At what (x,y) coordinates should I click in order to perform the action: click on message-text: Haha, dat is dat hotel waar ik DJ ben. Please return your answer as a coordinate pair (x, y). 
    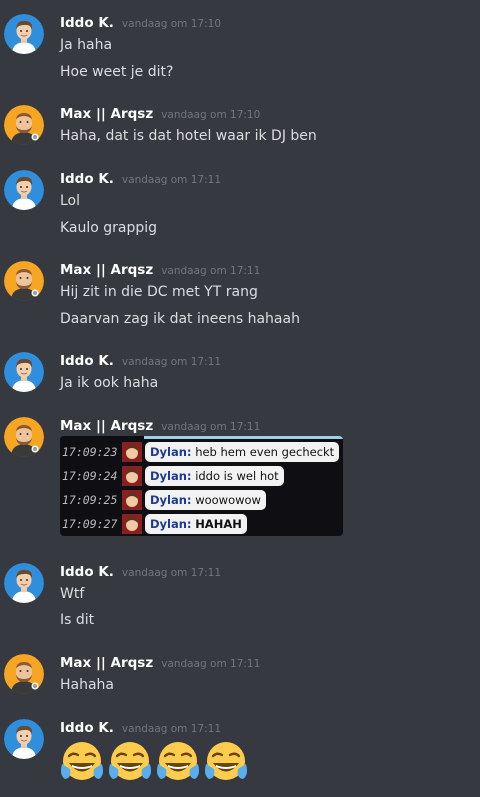
    Looking at the image, I should click on (188, 136).